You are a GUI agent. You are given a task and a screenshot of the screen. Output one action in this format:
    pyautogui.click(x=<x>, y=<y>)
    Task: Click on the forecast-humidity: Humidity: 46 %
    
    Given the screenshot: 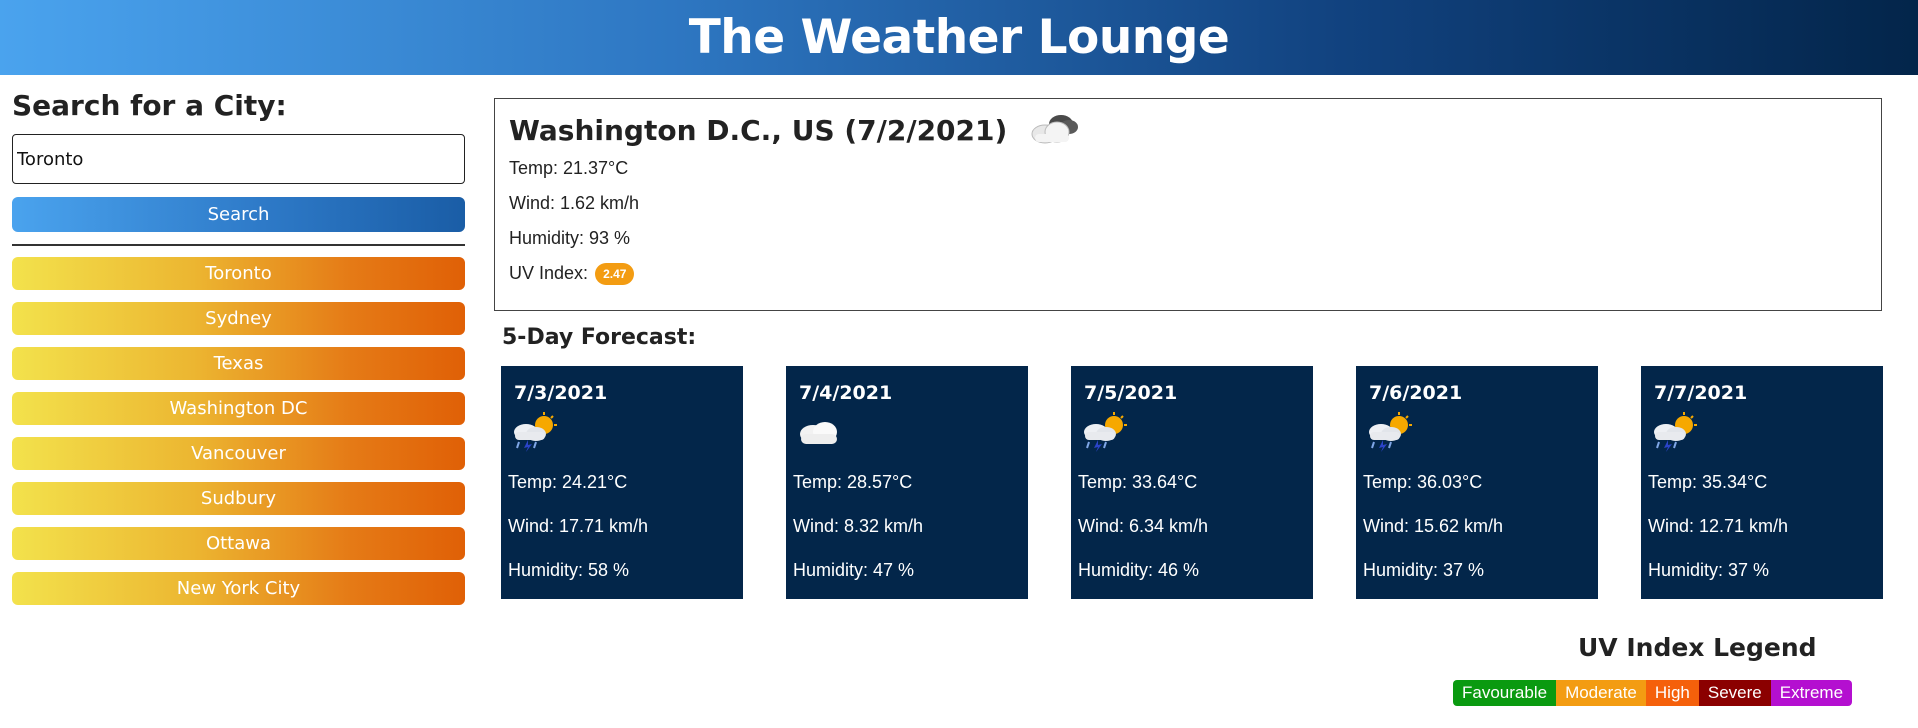 What is the action you would take?
    pyautogui.click(x=1139, y=570)
    